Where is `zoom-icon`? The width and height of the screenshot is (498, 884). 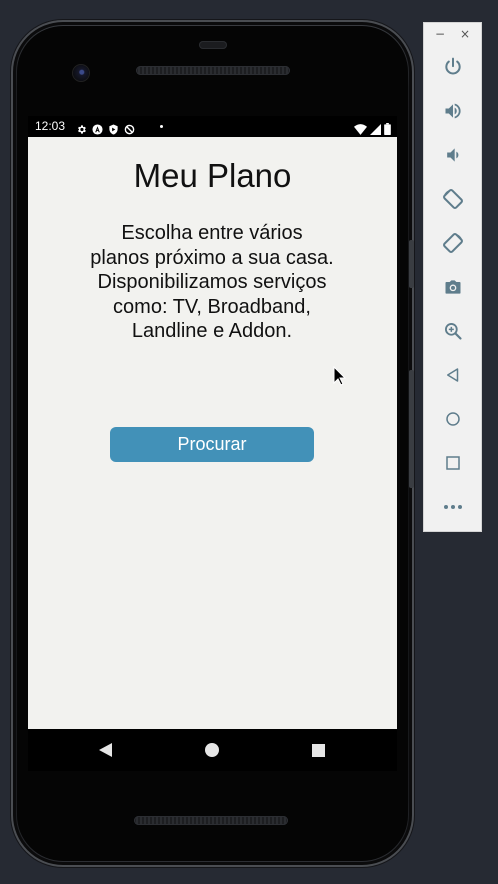 zoom-icon is located at coordinates (453, 331).